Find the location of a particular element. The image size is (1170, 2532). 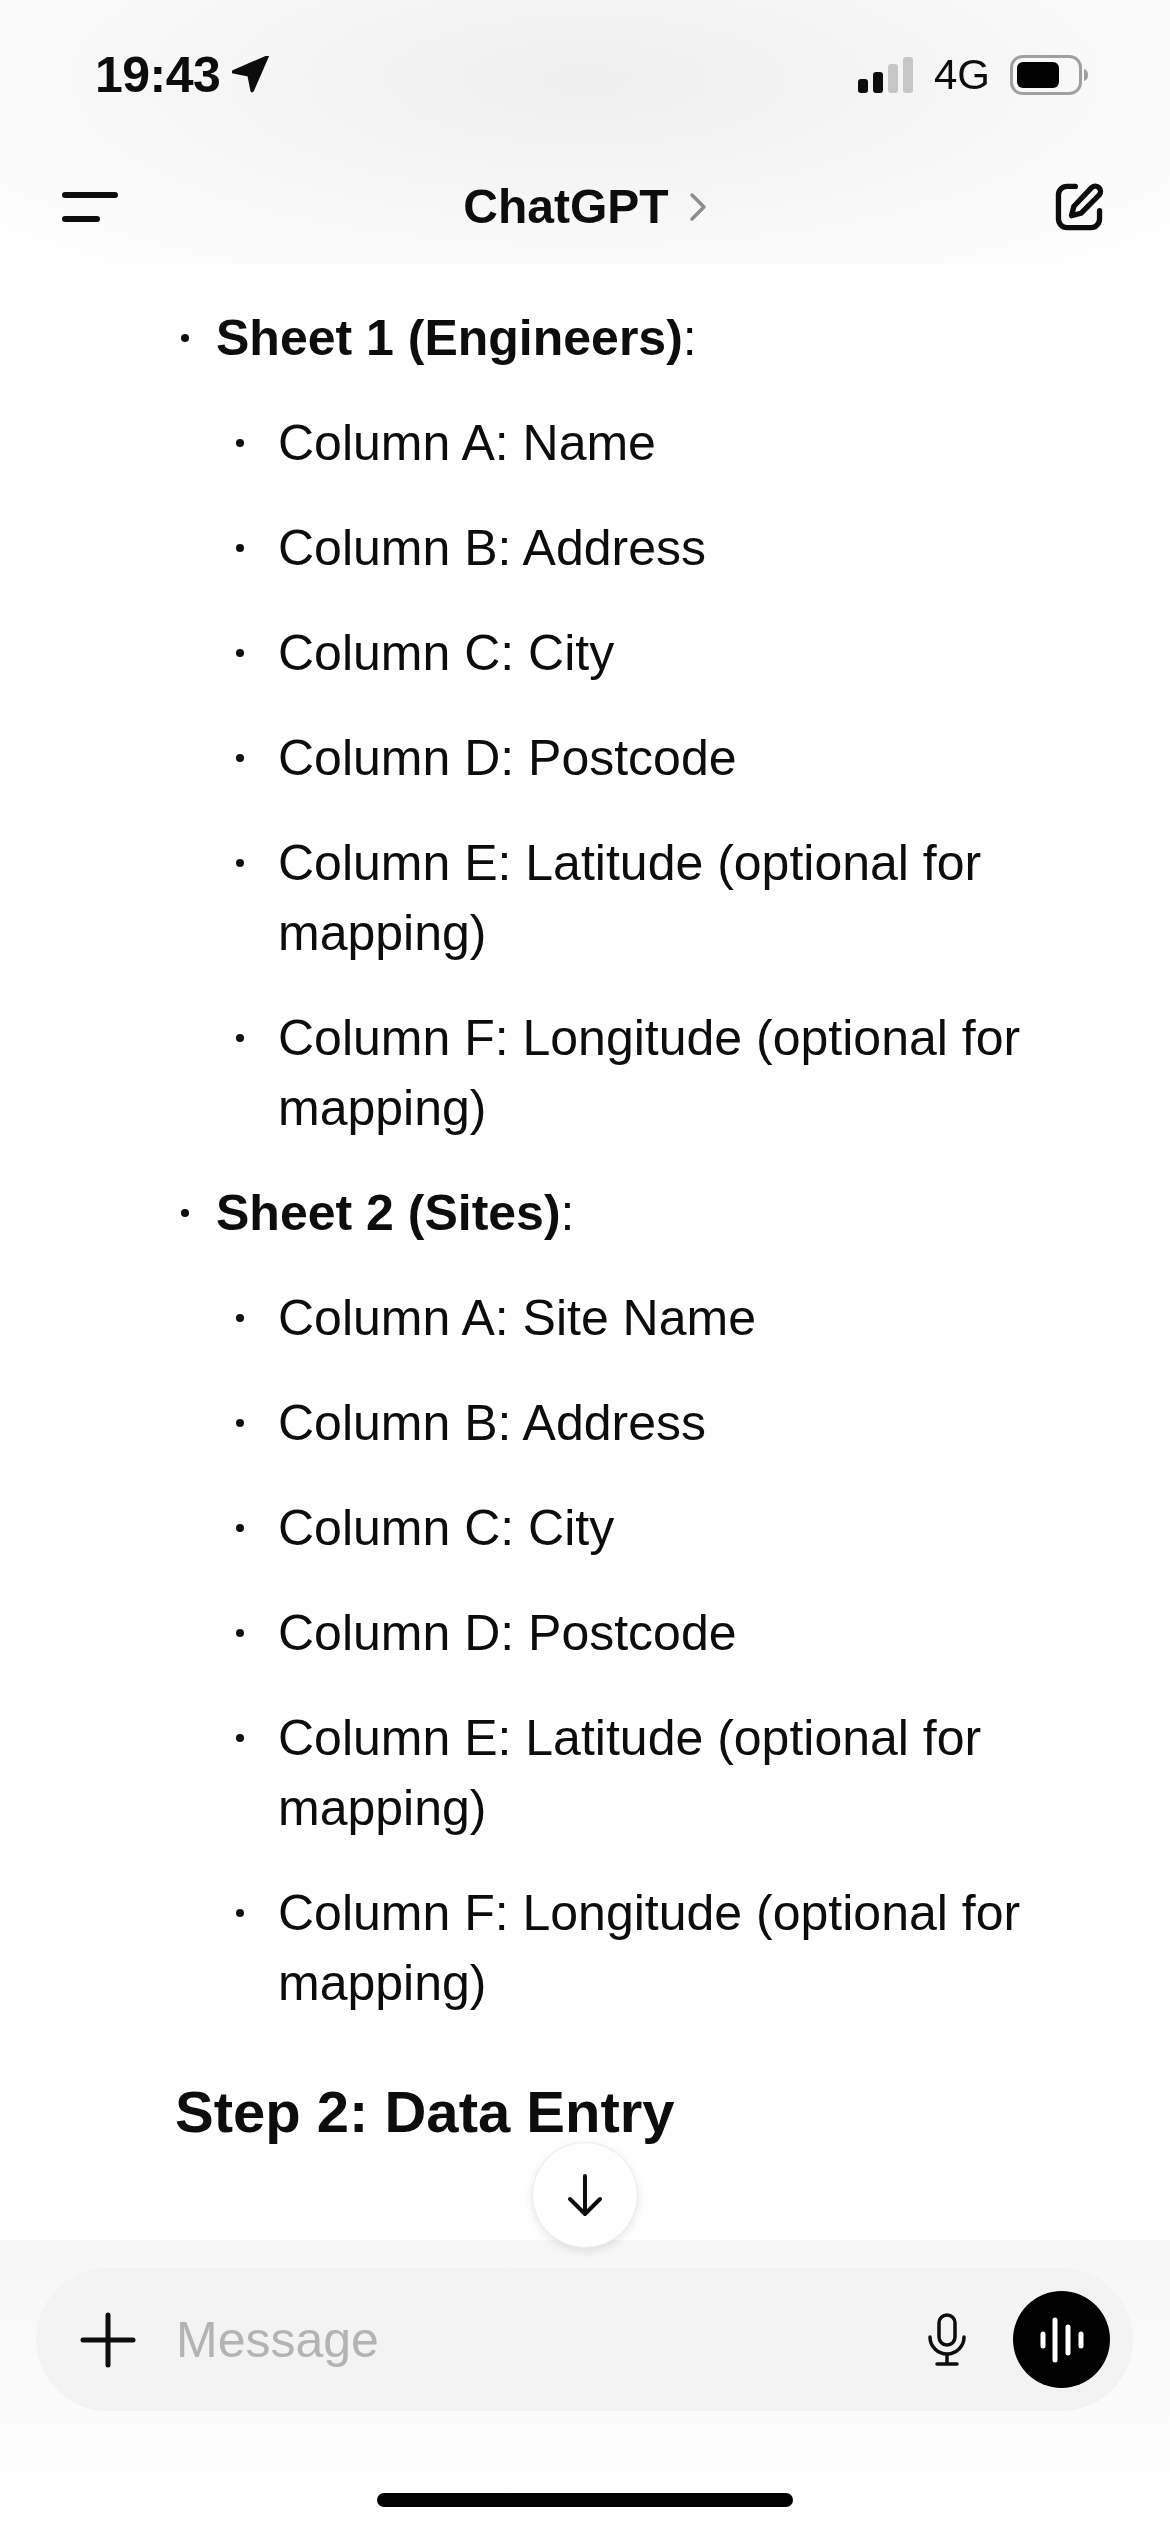

model-menu-button: ChatGPT is located at coordinates (585, 207).